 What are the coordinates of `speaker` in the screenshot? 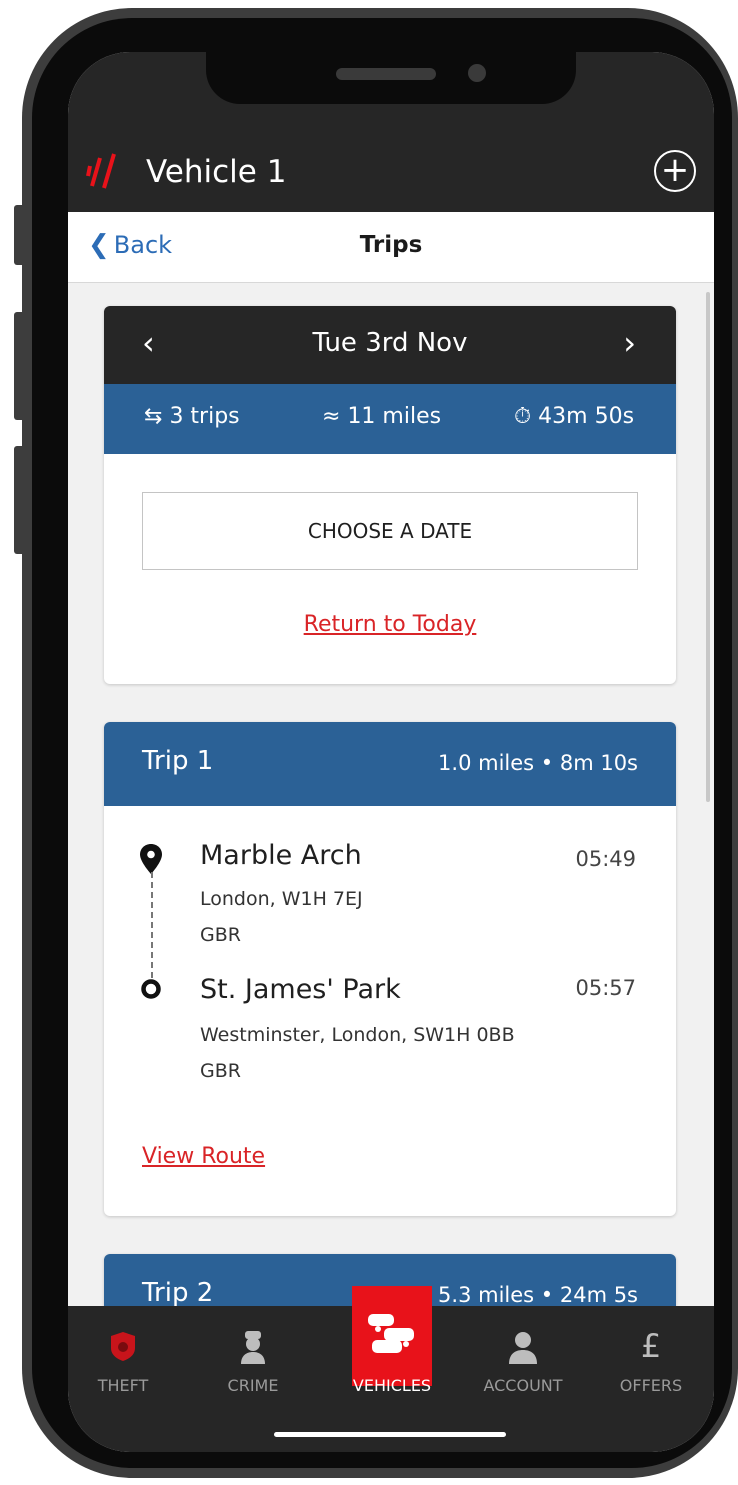 It's located at (386, 74).